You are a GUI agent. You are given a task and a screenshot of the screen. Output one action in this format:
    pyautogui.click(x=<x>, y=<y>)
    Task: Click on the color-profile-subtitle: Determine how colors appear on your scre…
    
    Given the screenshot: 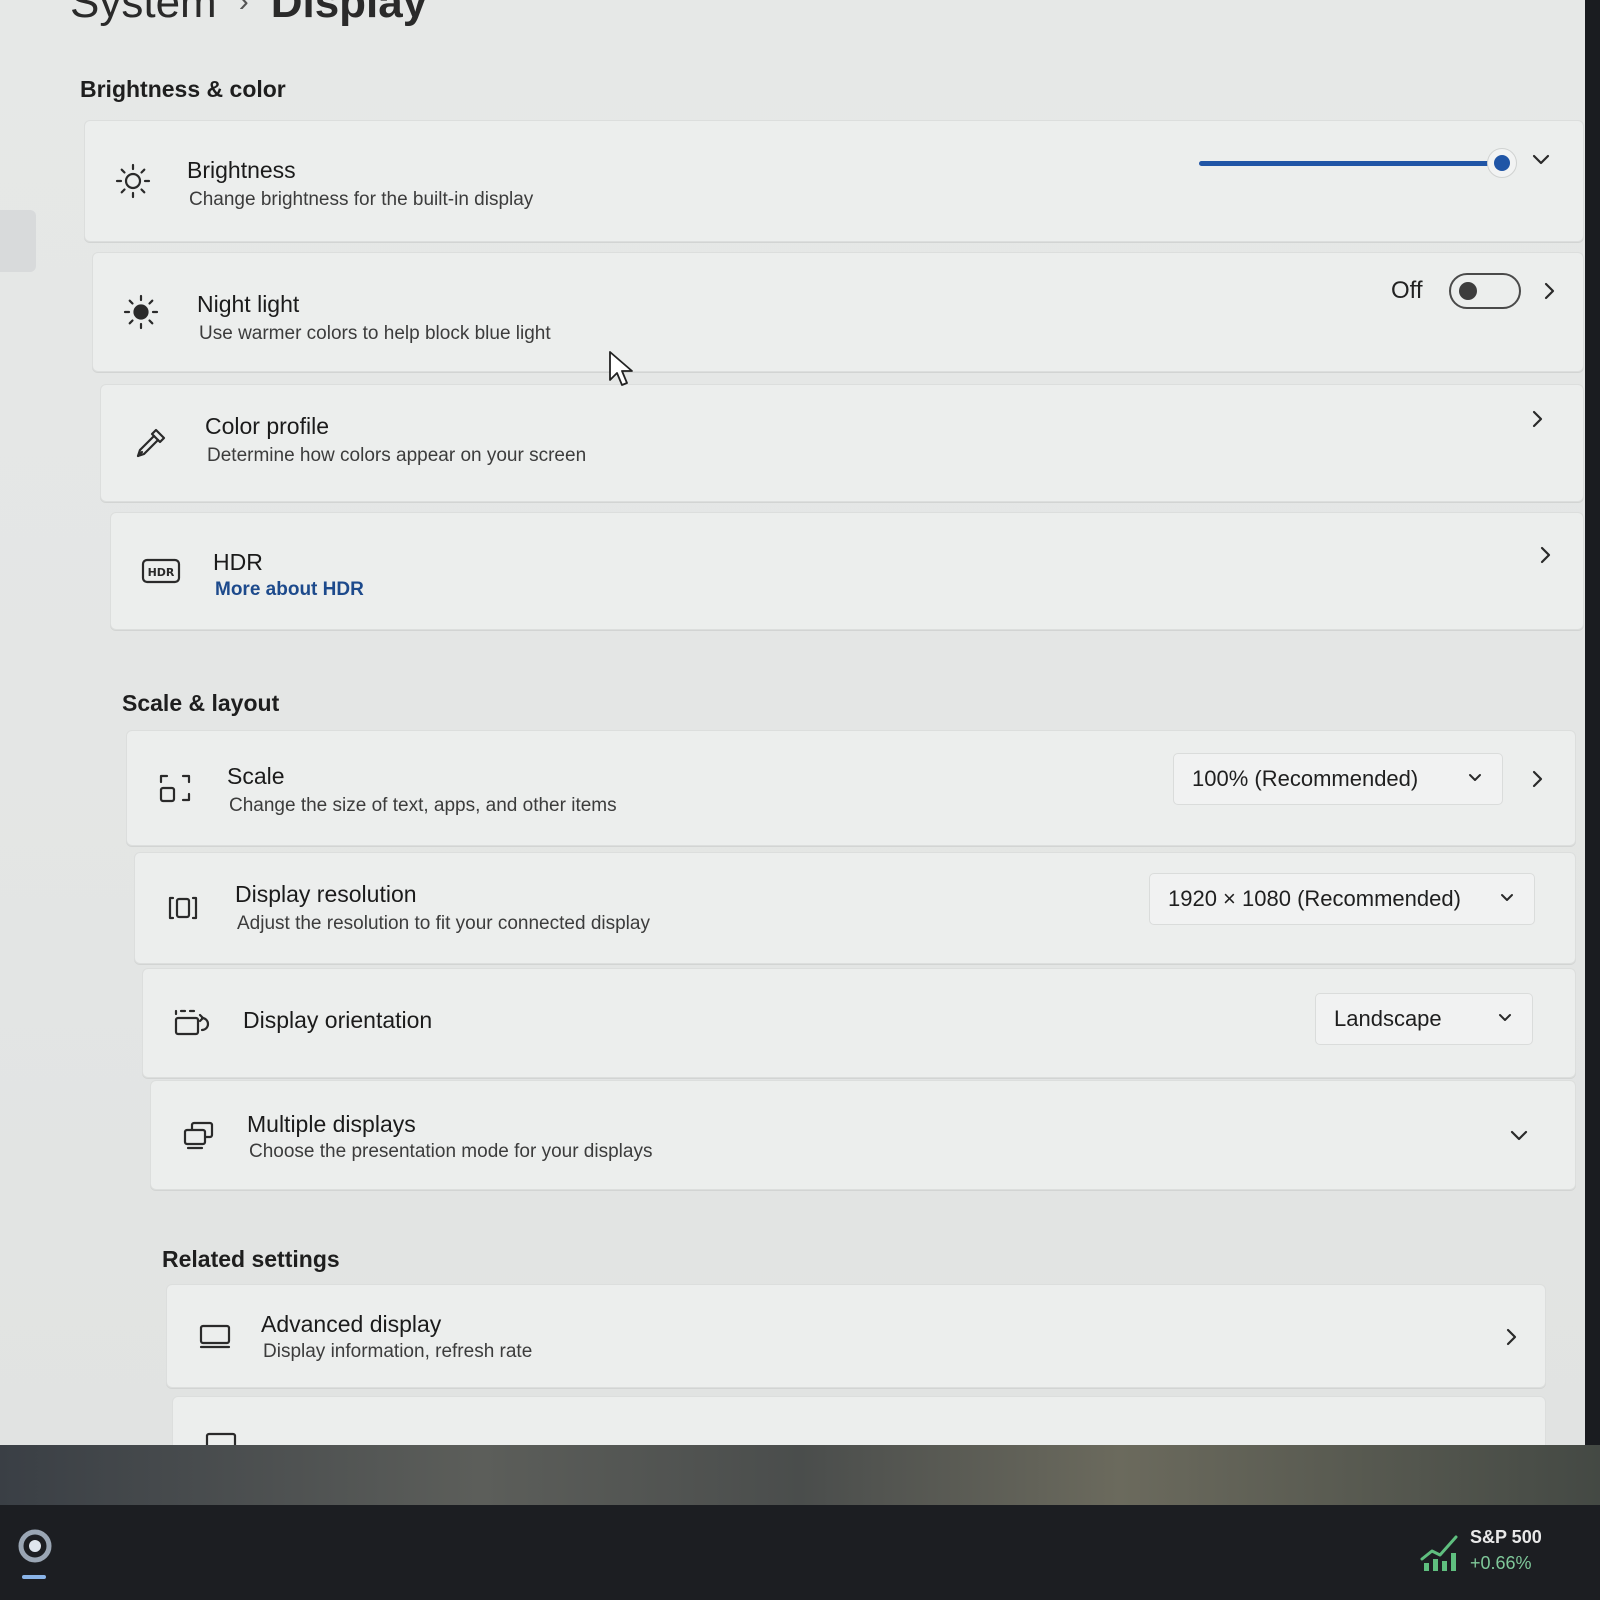 What is the action you would take?
    pyautogui.click(x=397, y=455)
    